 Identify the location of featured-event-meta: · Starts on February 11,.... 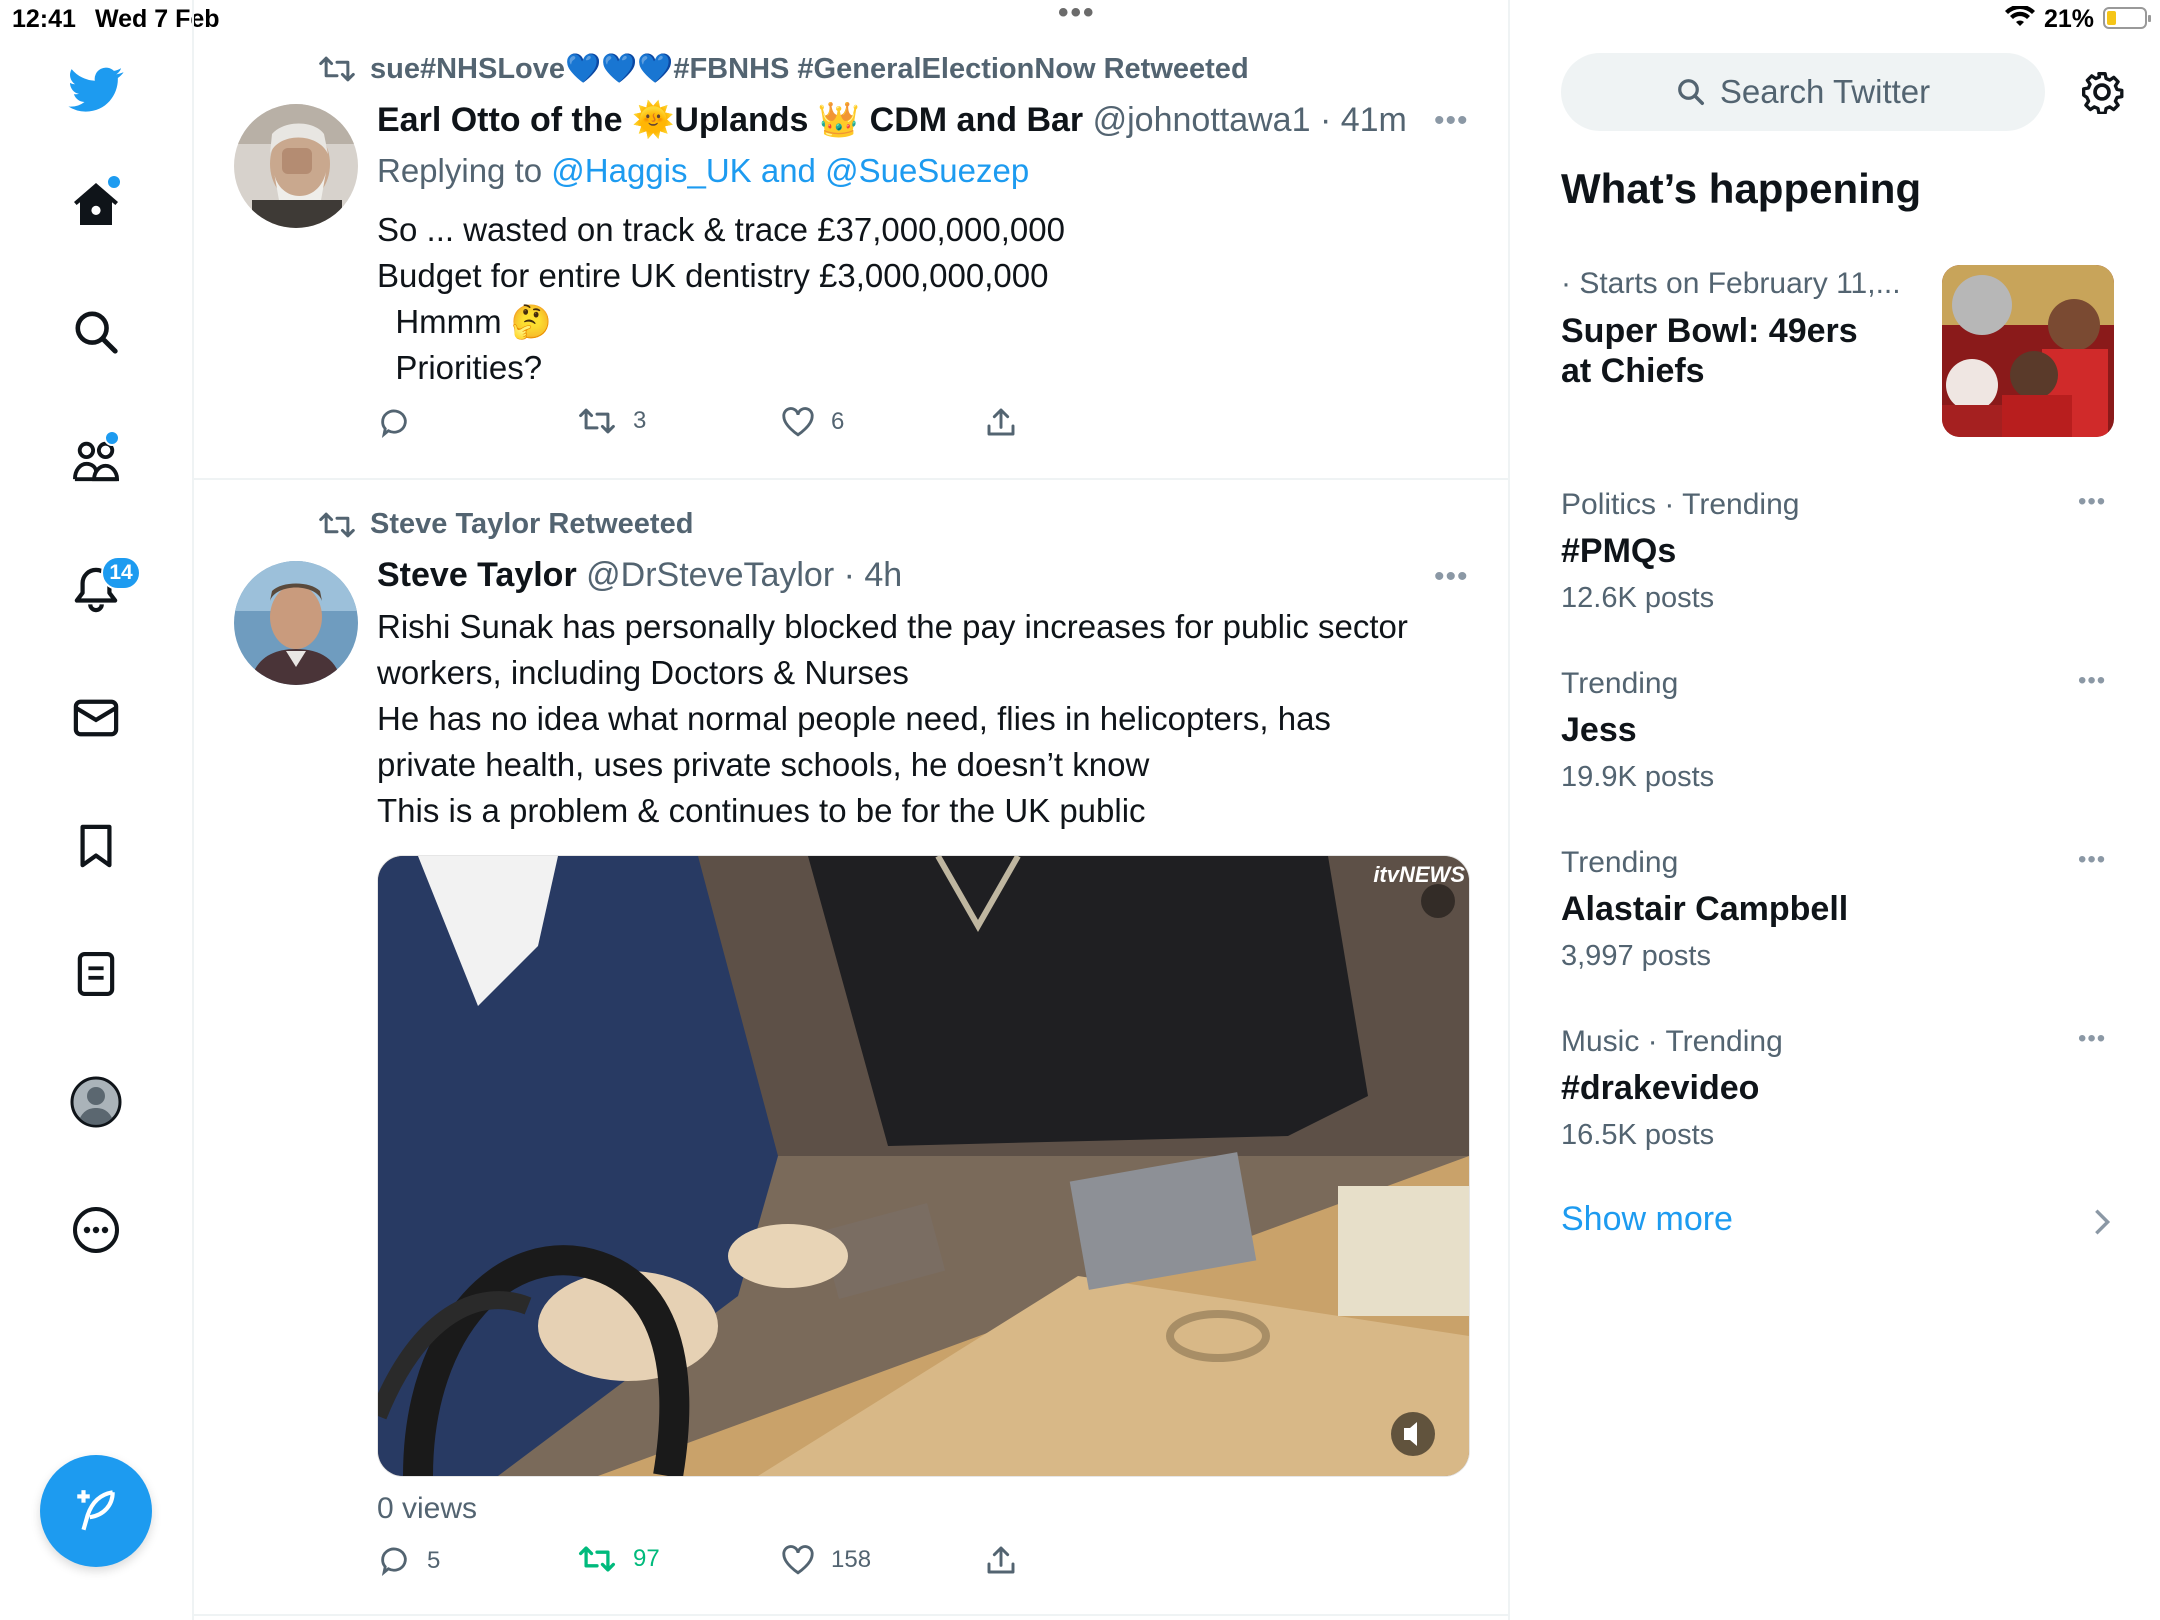
(1731, 283).